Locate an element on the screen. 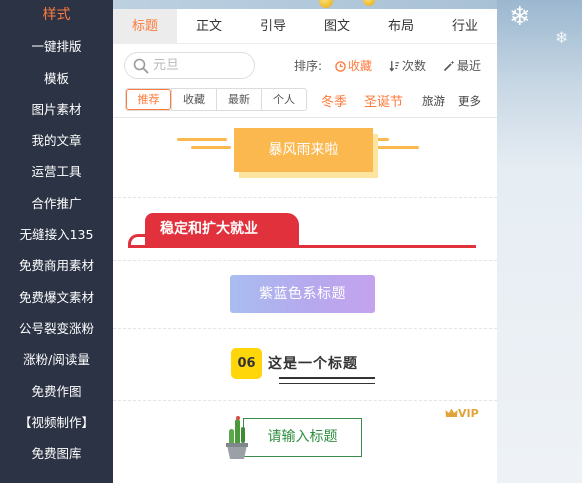  sort-favorites: 收藏 is located at coordinates (353, 65).